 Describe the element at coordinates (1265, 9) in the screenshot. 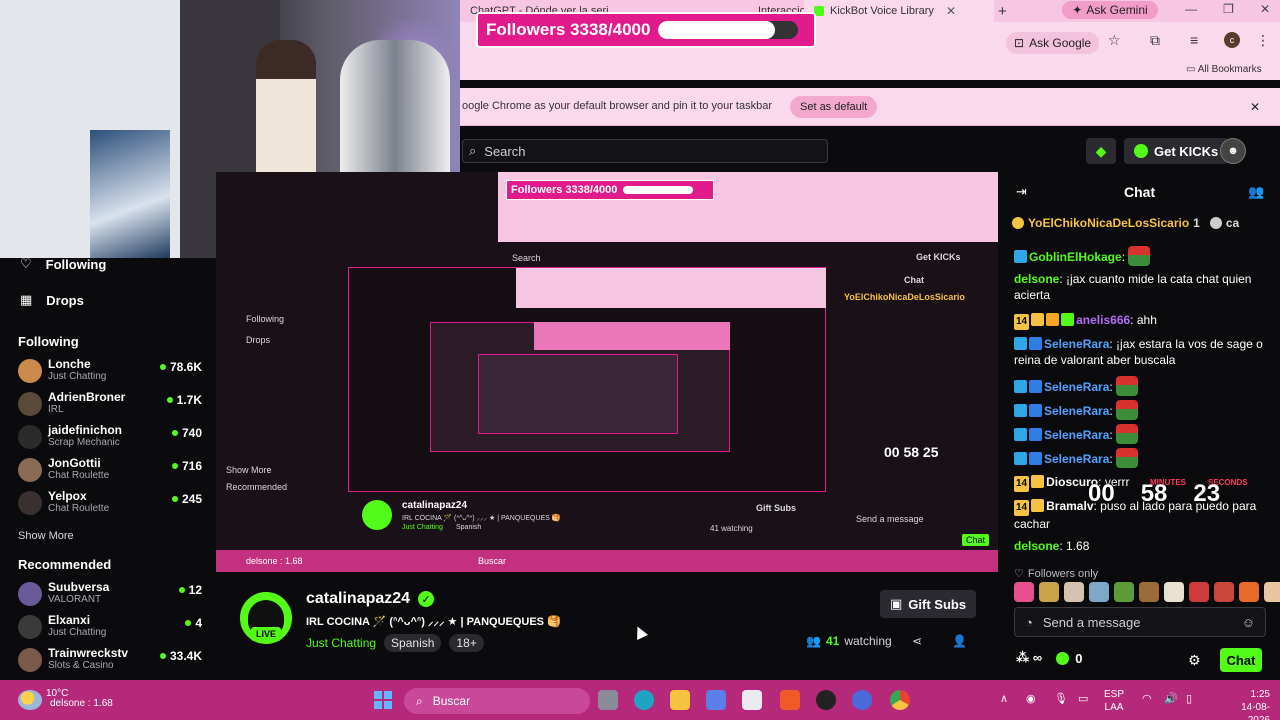

I see `close-window-icon: ✕` at that location.